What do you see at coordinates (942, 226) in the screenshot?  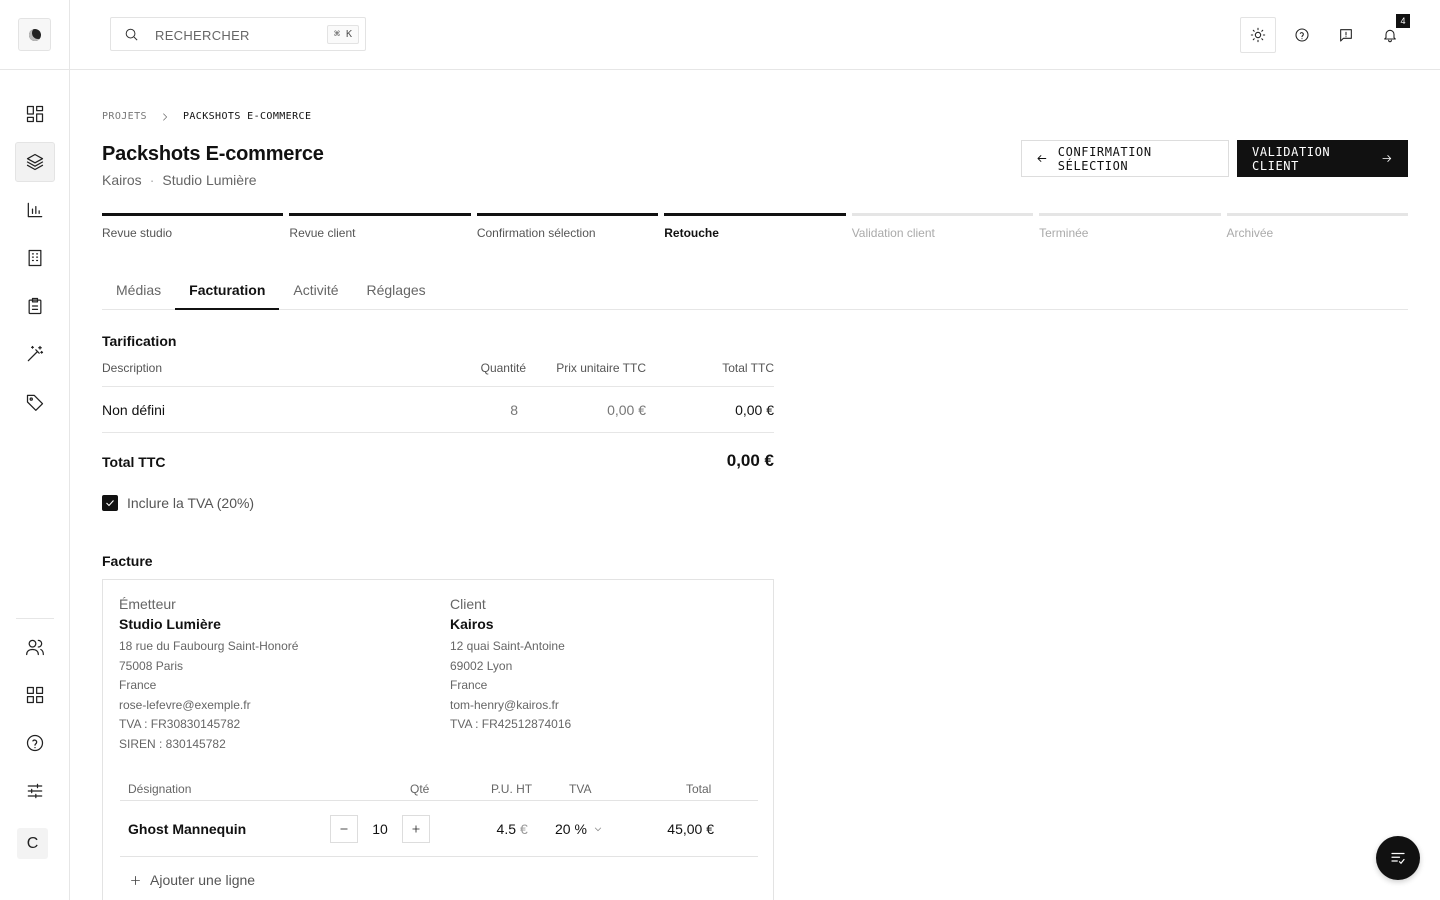 I see `step: Validation client` at bounding box center [942, 226].